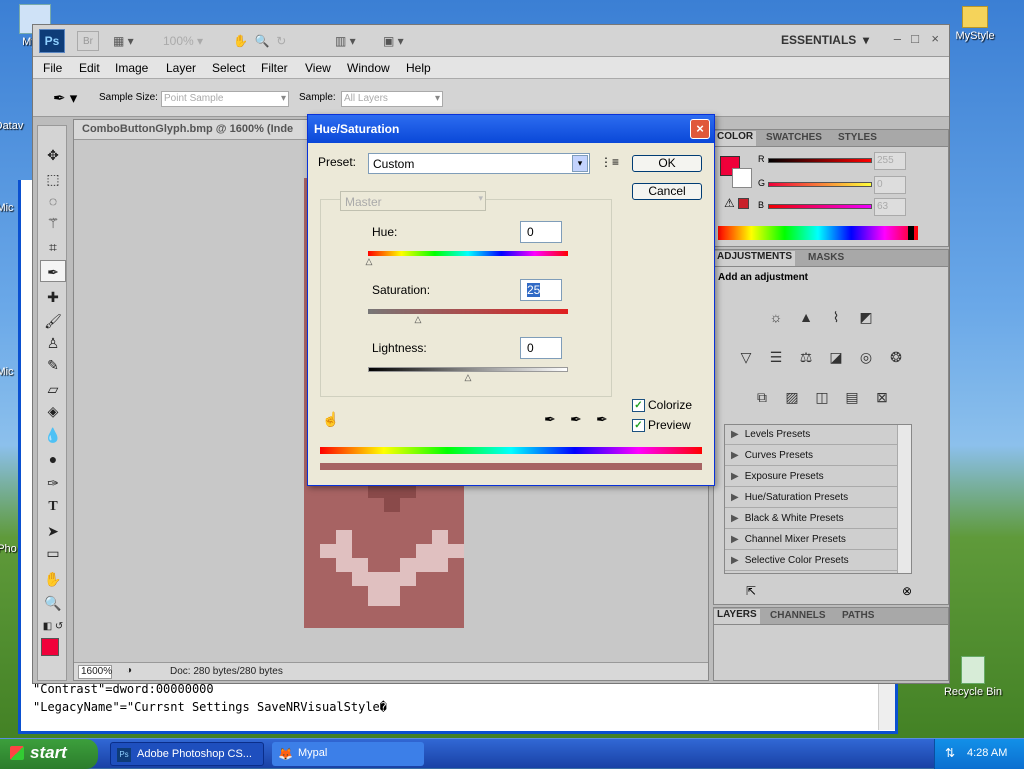 The image size is (1024, 769). Describe the element at coordinates (130, 41) in the screenshot. I see `view-extras-button: ▦ ▾` at that location.